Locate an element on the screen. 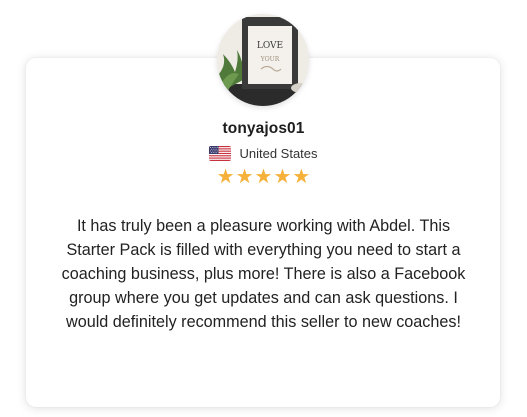 The image size is (527, 417). reviewer-country-row: United States is located at coordinates (263, 153).